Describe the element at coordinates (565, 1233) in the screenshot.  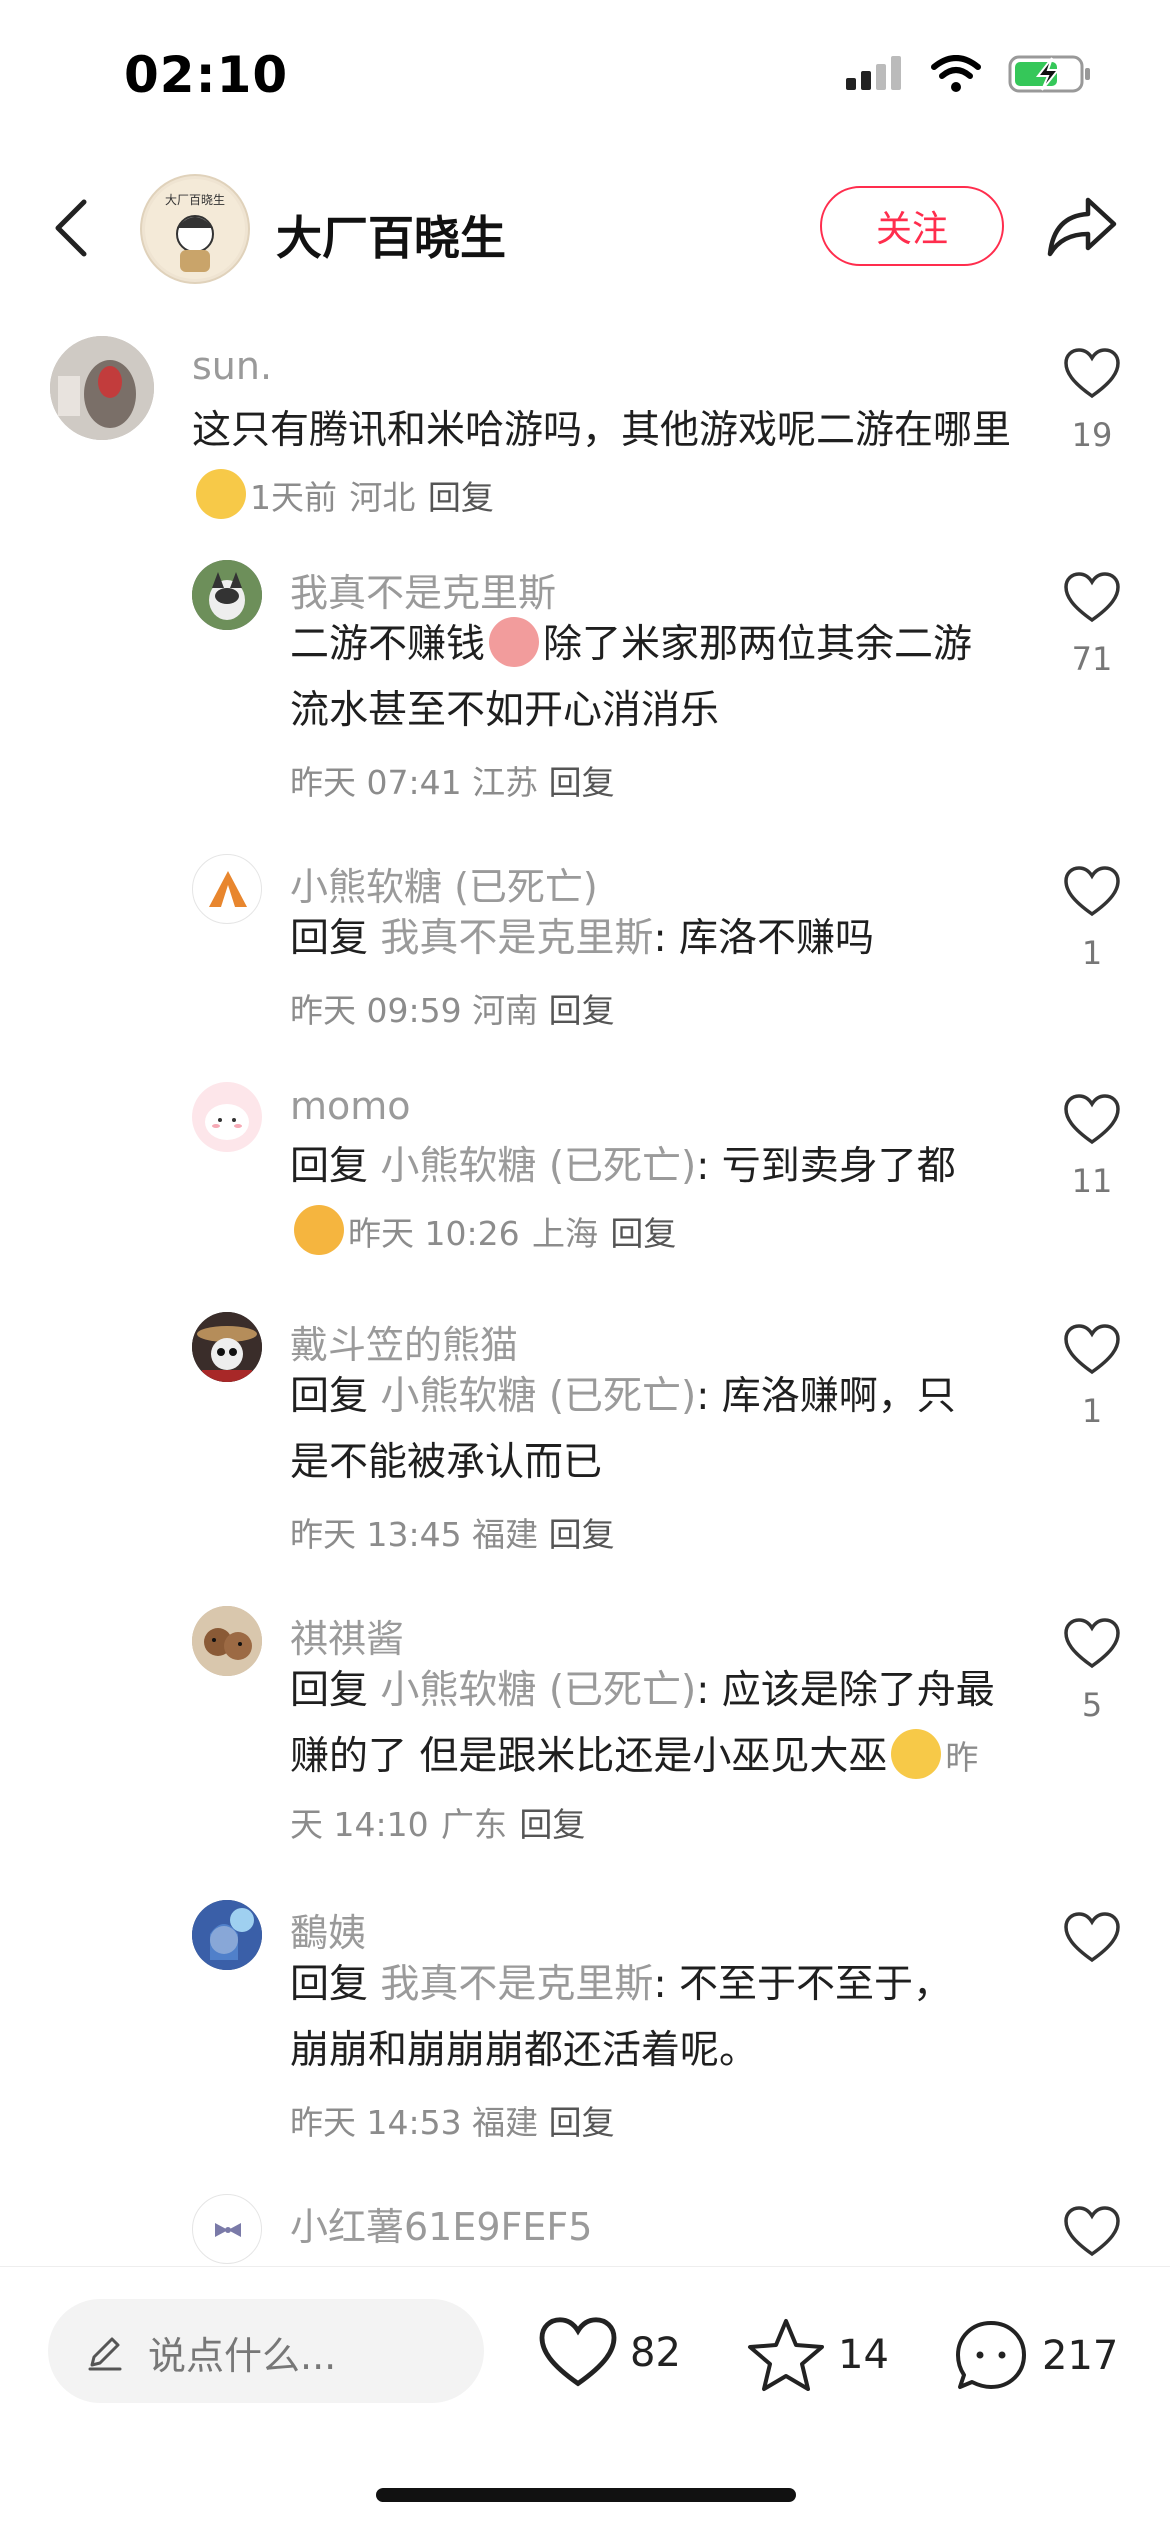
I see `comment-location: 上海` at that location.